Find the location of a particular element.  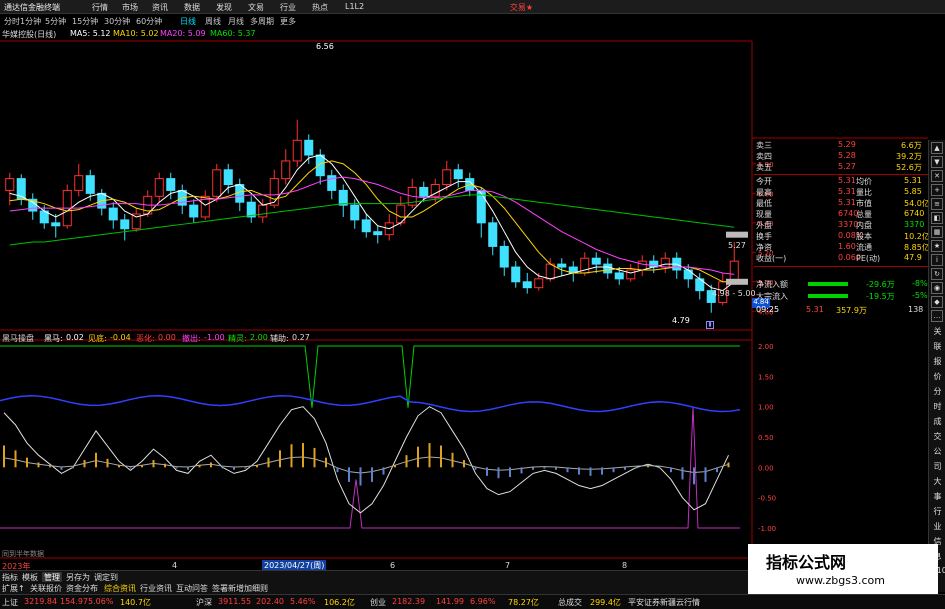

panel-down-icon: ▼ is located at coordinates (937, 162).